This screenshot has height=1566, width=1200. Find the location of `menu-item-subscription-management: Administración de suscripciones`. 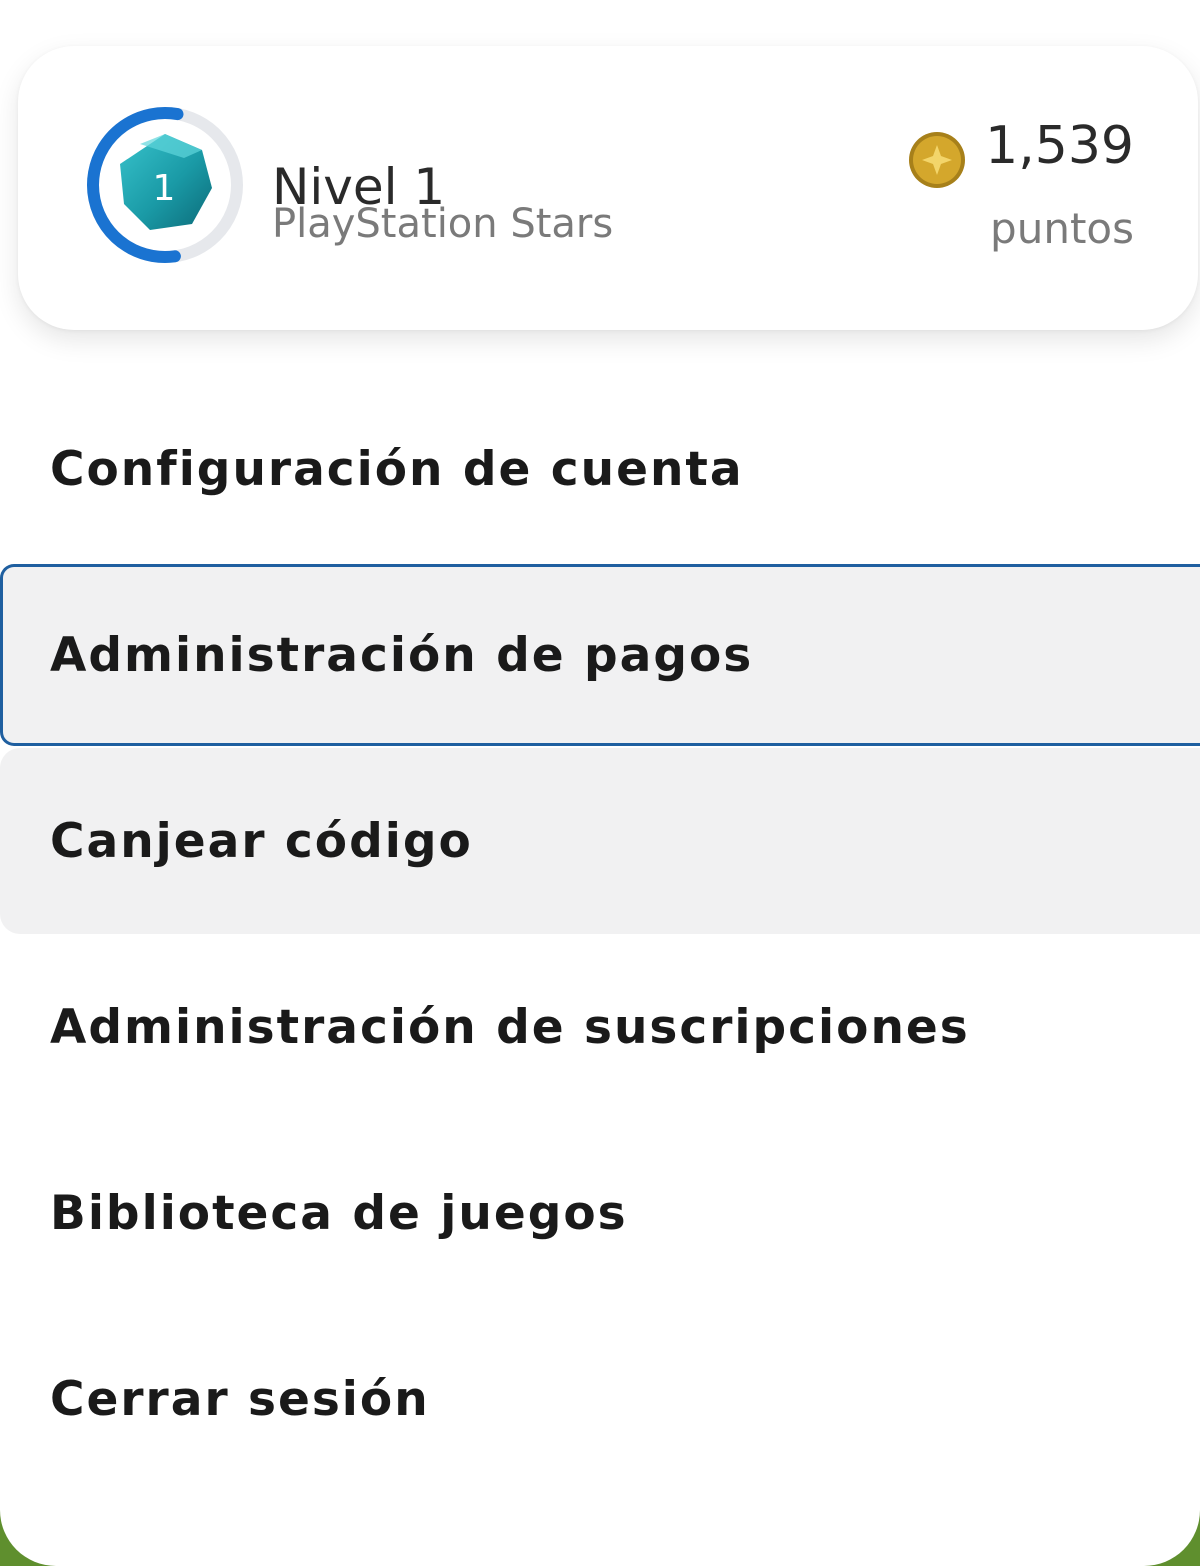

menu-item-subscription-management: Administración de suscripciones is located at coordinates (600, 1027).